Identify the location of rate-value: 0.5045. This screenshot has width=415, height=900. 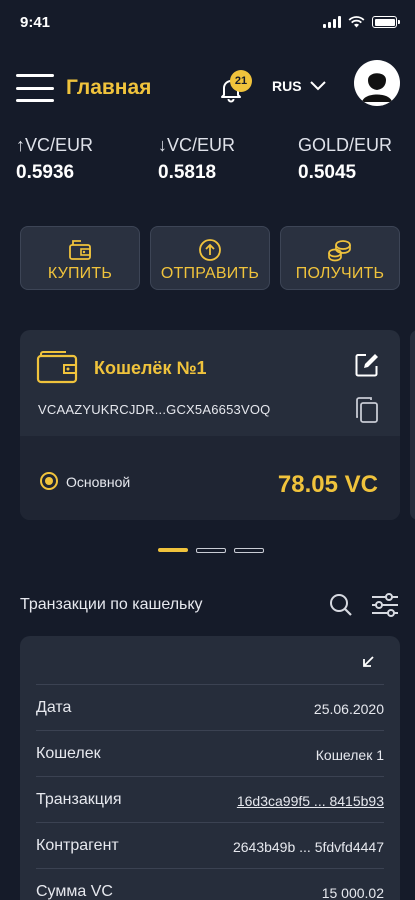
(327, 172).